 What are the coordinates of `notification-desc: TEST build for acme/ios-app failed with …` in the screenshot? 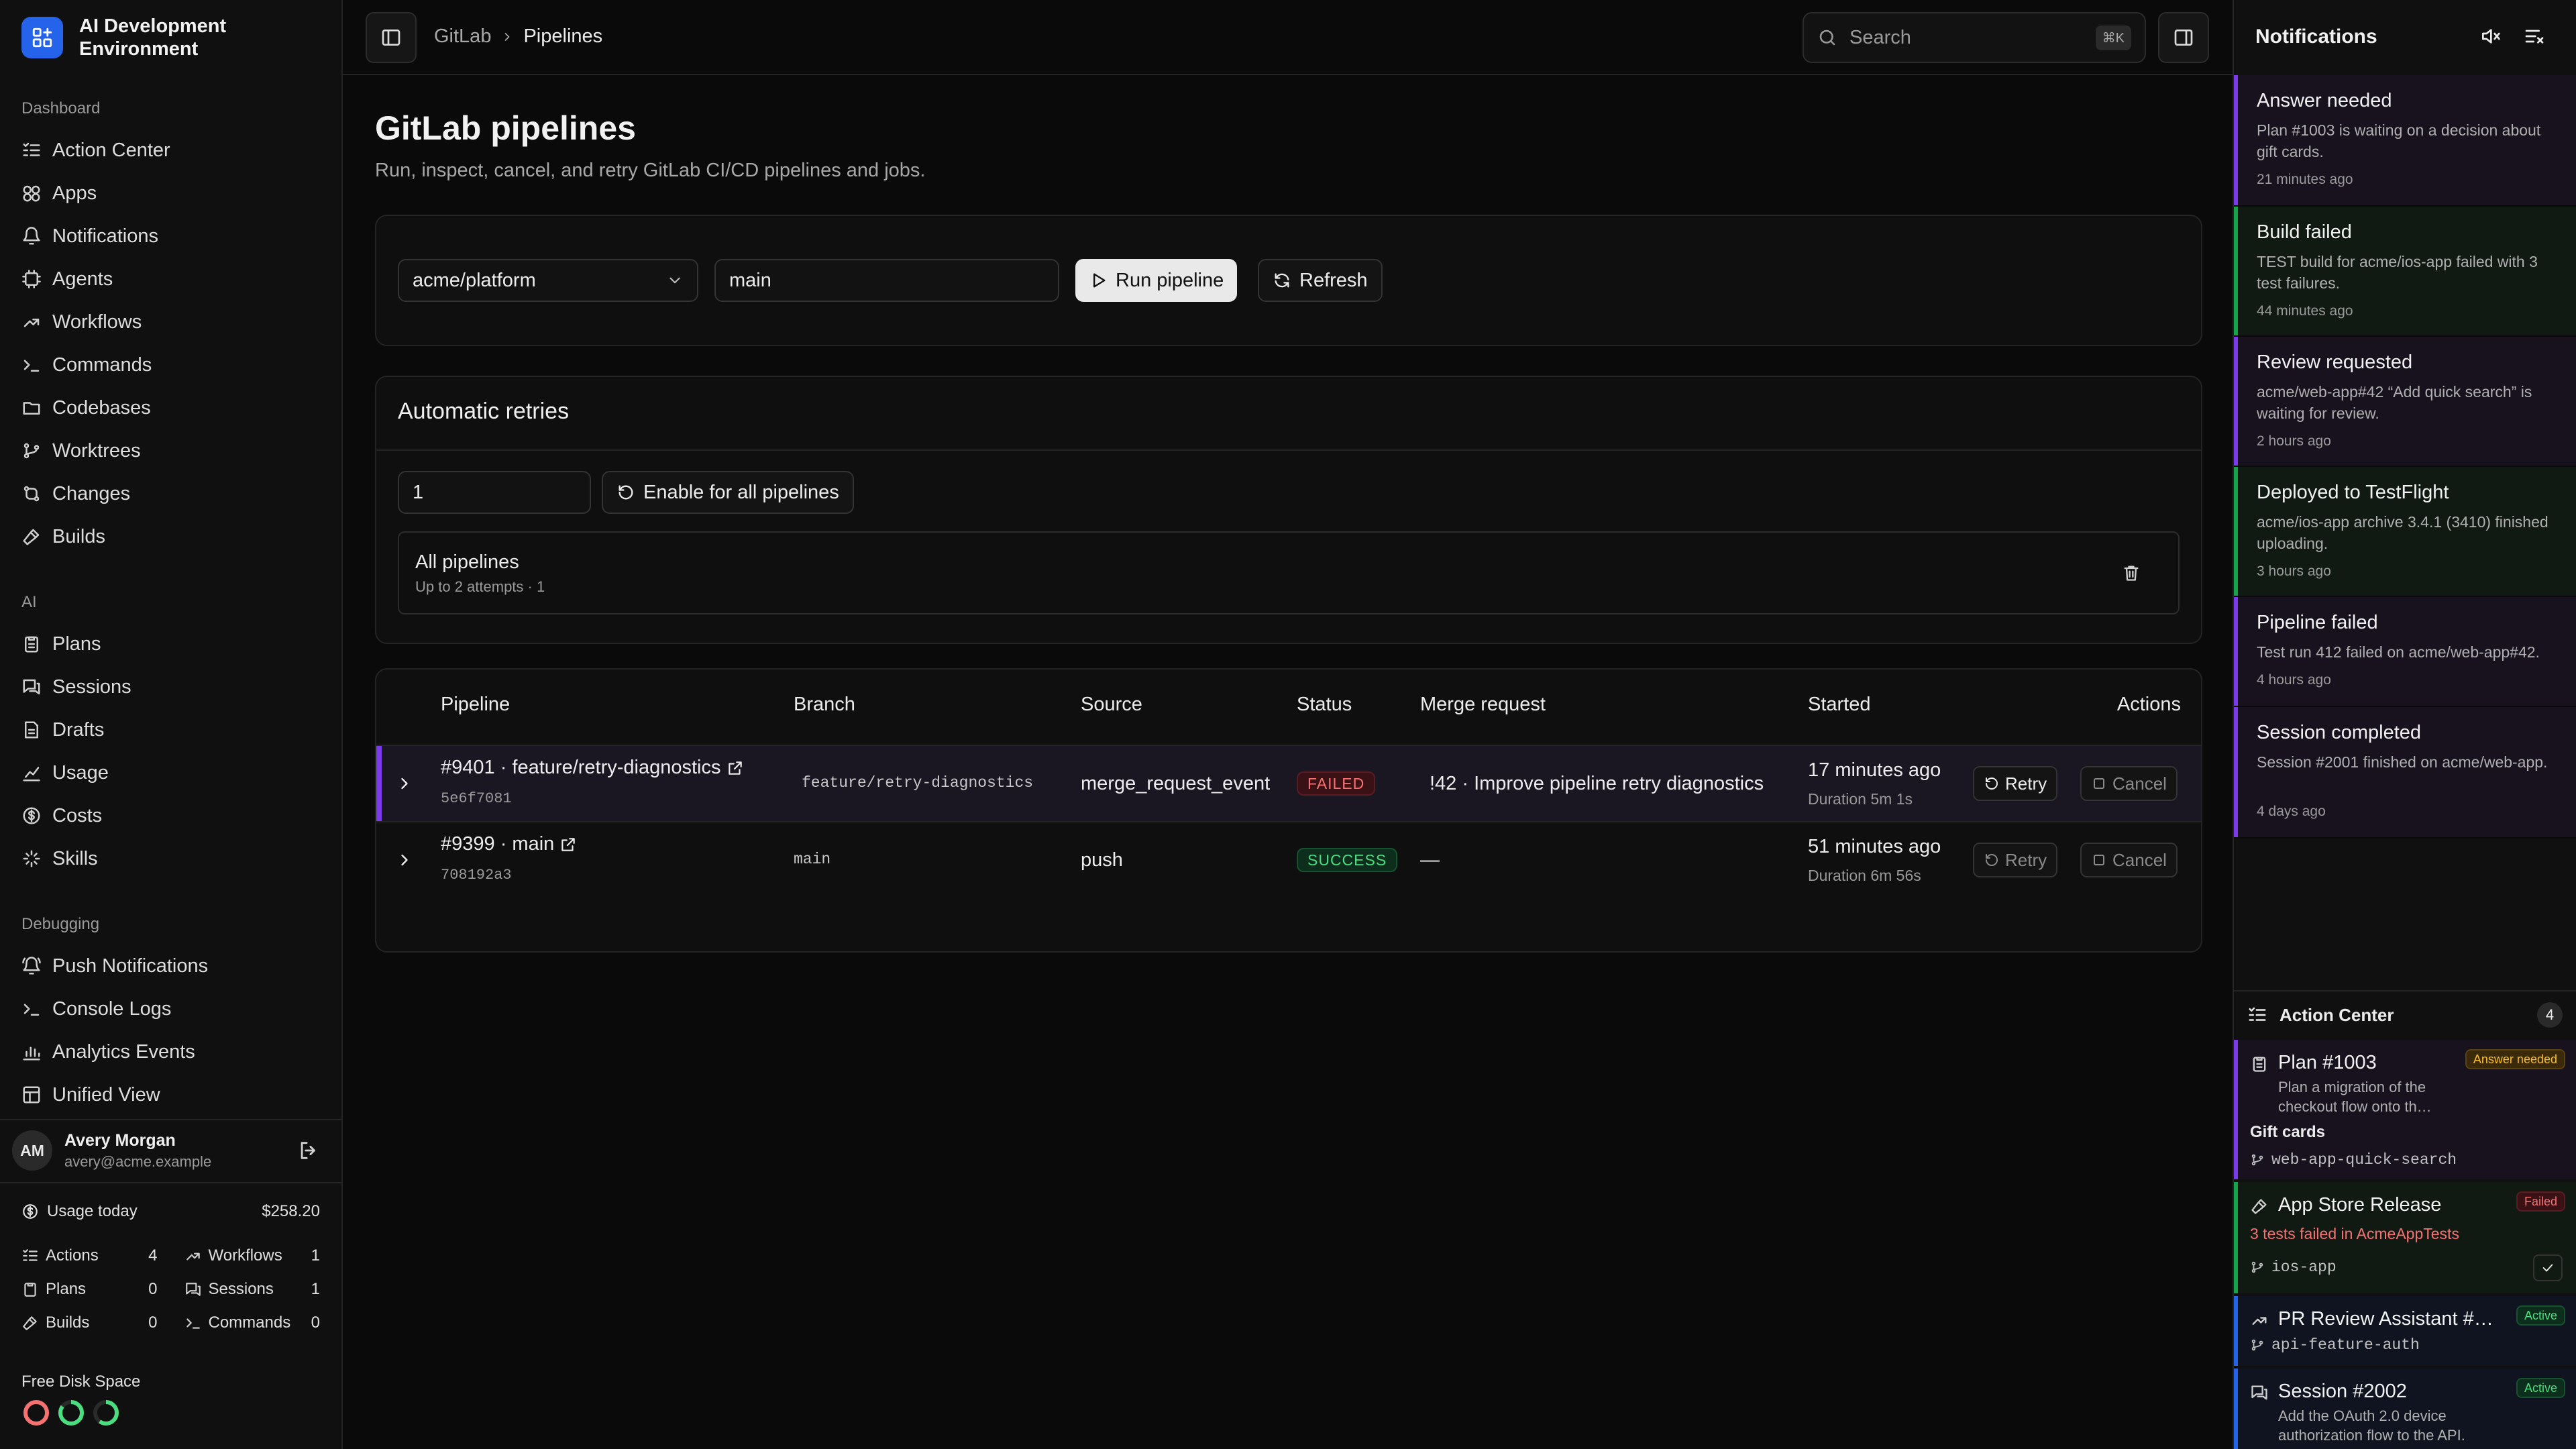 It's located at (2397, 272).